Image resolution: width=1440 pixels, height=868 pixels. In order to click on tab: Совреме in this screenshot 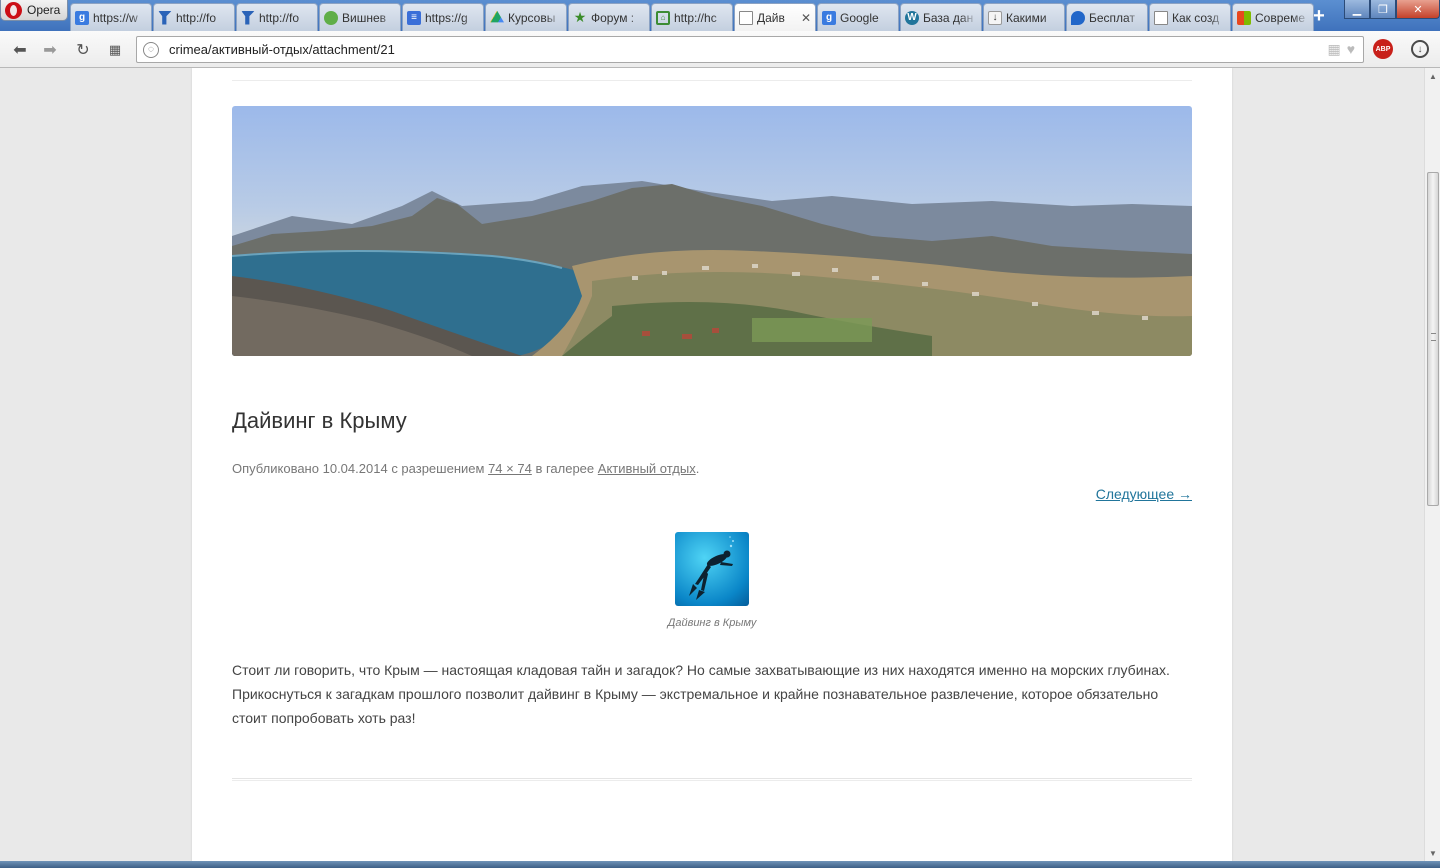, I will do `click(1273, 17)`.